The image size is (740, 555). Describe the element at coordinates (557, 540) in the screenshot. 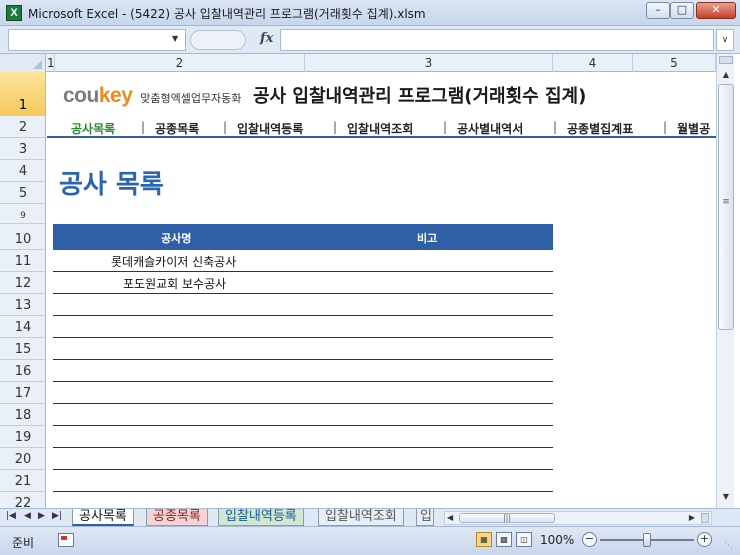

I see `zoom-level: 100%` at that location.